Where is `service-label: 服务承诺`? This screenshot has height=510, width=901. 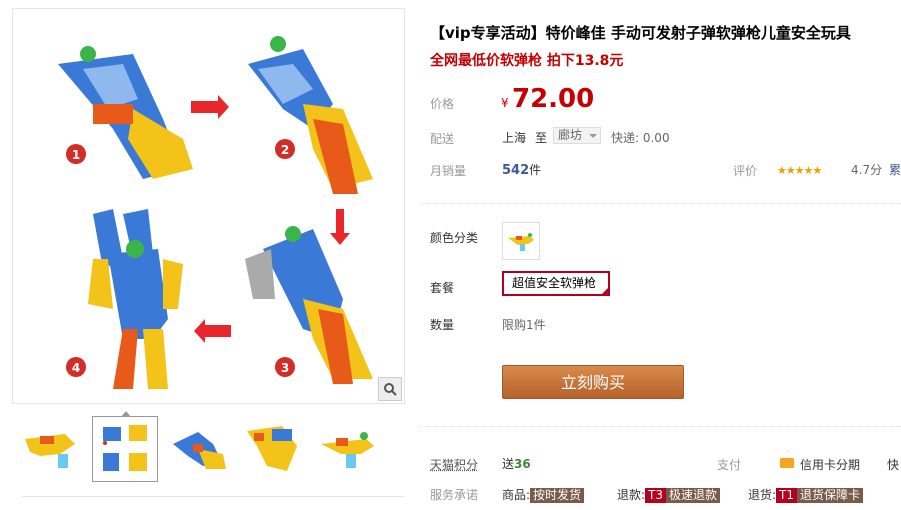 service-label: 服务承诺 is located at coordinates (454, 495).